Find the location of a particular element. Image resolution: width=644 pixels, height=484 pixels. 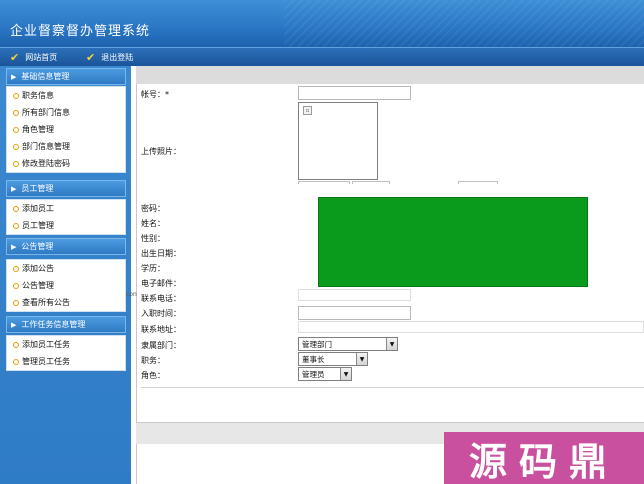

logout-link-label: 退出登陆 is located at coordinates (117, 57).